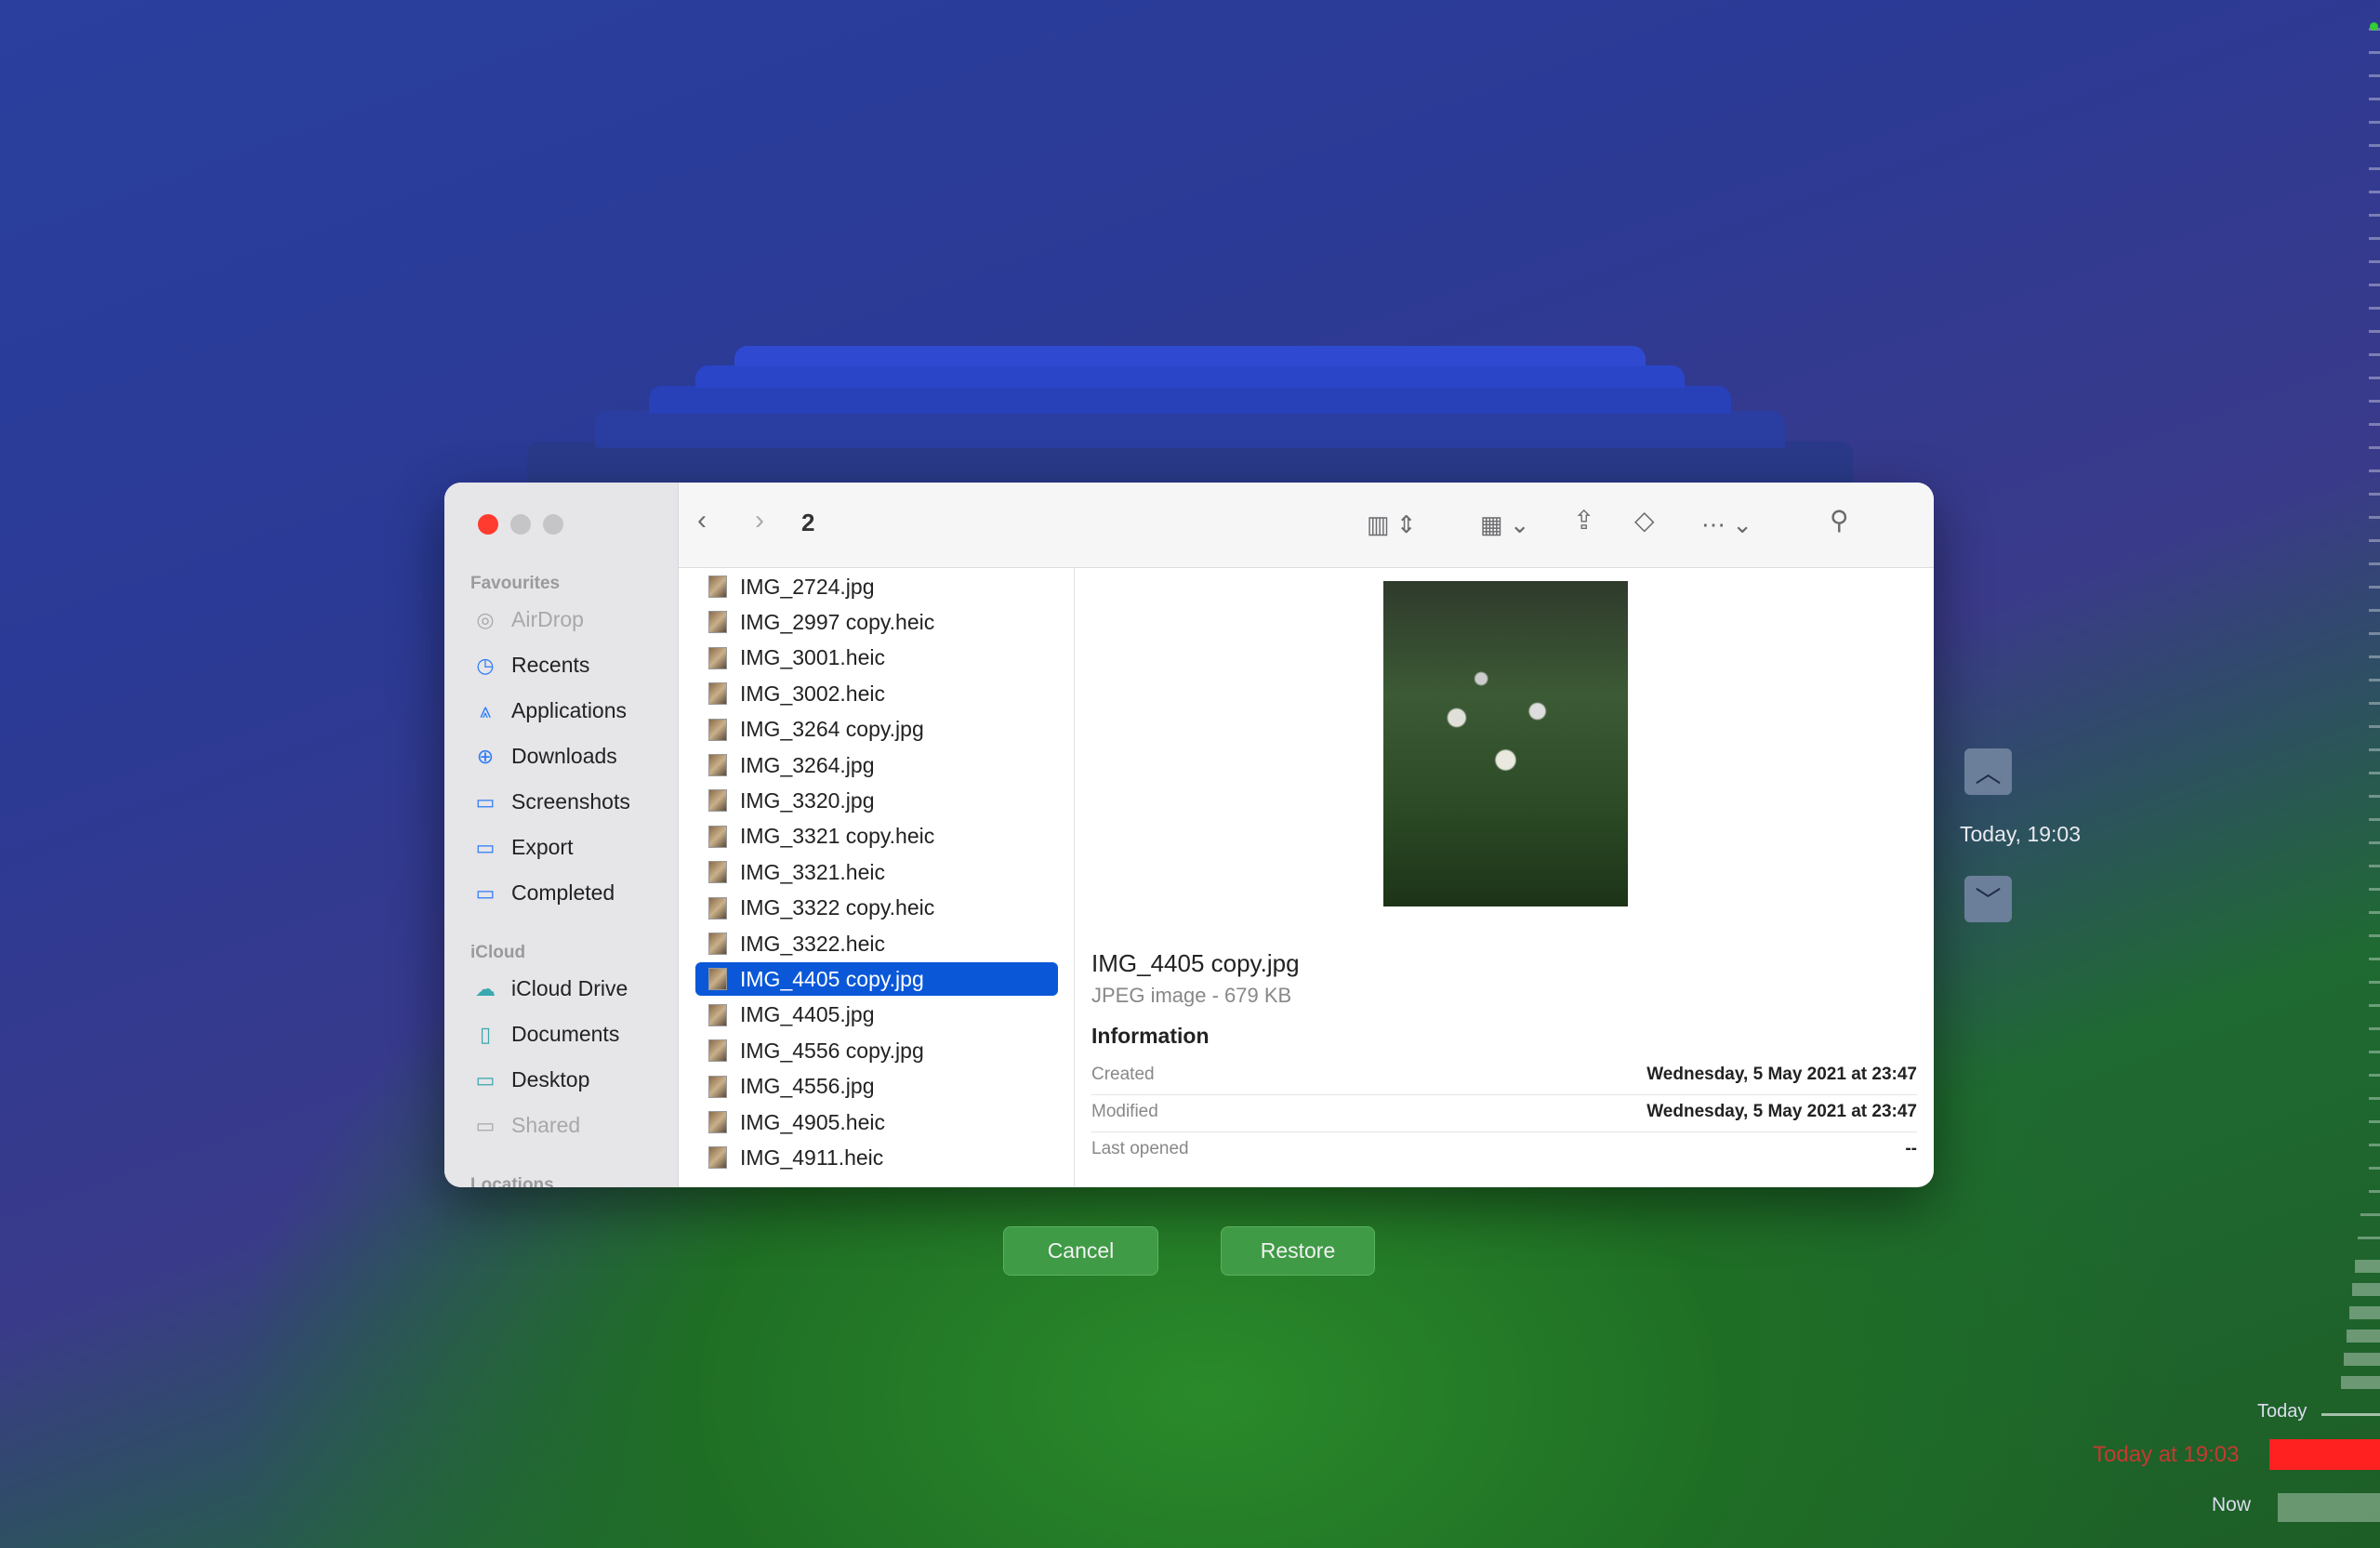 The height and width of the screenshot is (1548, 2380). I want to click on file-row: IMG_2724.jpg, so click(876, 586).